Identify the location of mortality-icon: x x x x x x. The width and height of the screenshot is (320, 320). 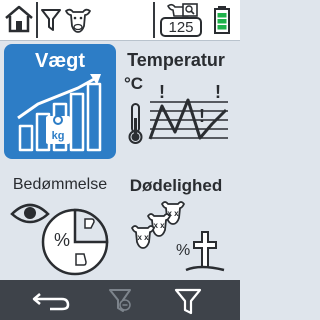
(178, 236).